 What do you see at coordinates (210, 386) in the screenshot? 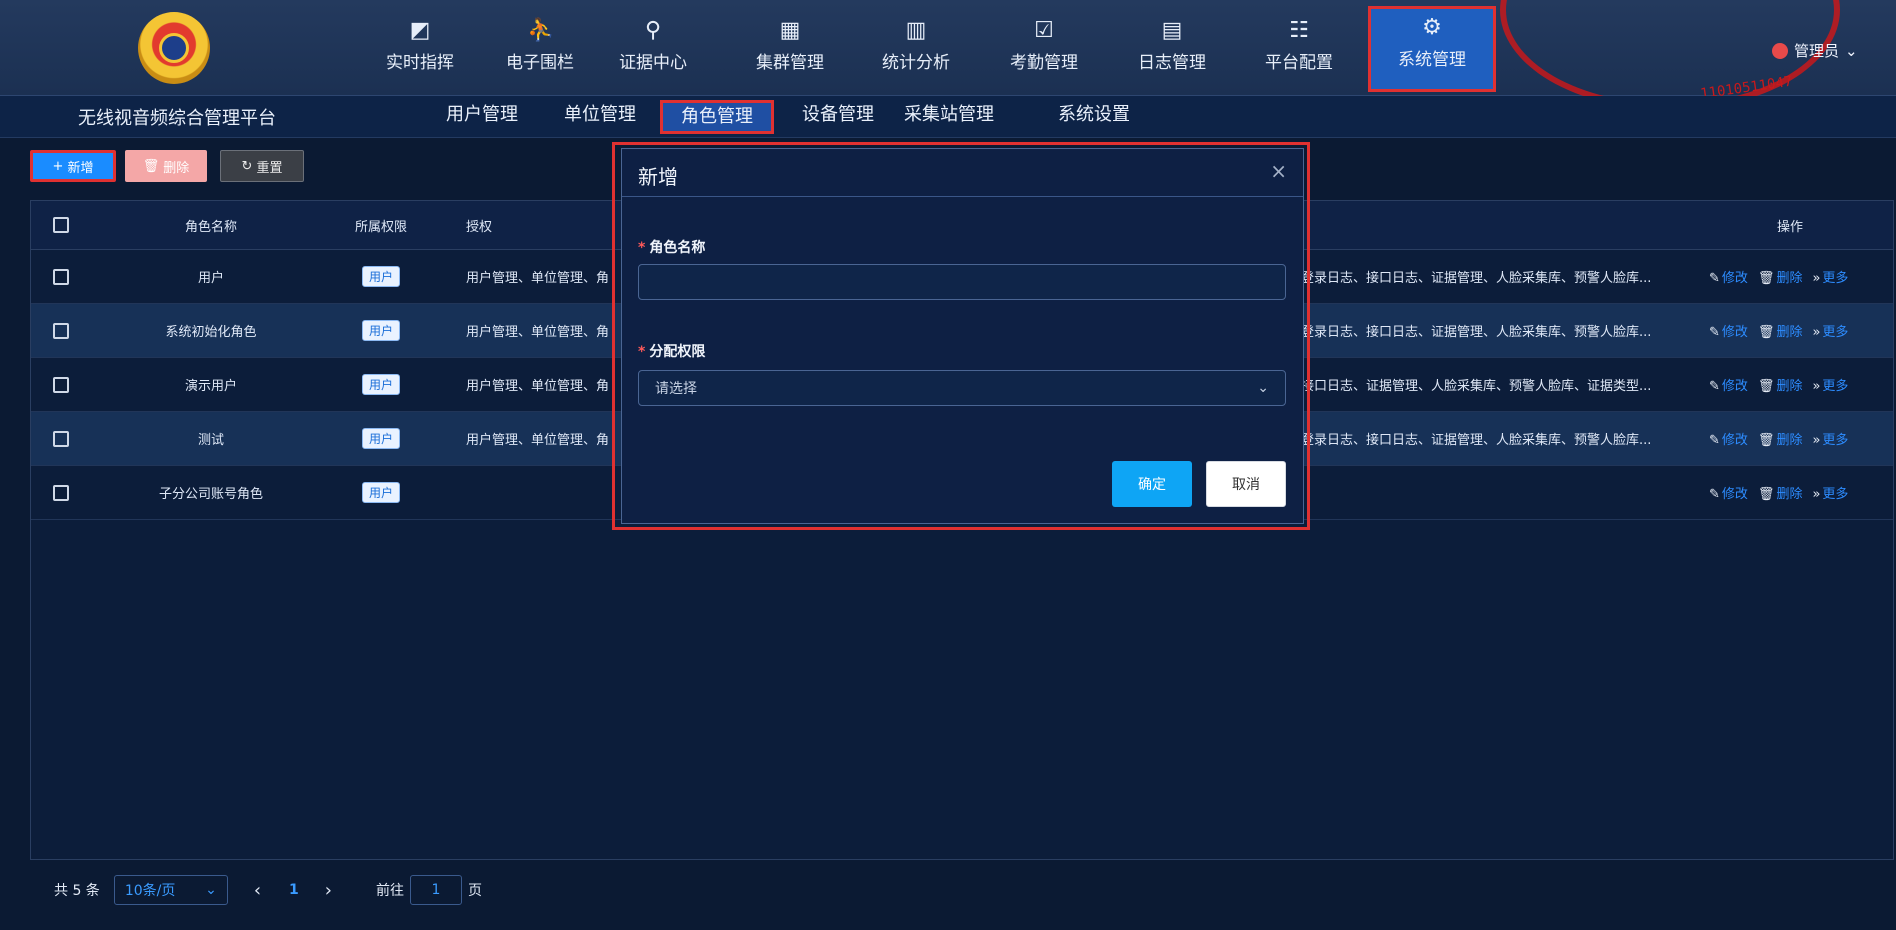
I see `role-name: 演示用户` at bounding box center [210, 386].